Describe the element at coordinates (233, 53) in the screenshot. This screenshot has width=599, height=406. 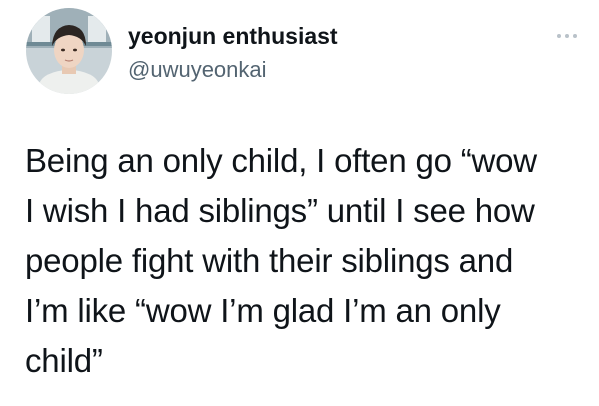
I see `author-info: yeonjun enthusiast @uwuyeonkai` at that location.